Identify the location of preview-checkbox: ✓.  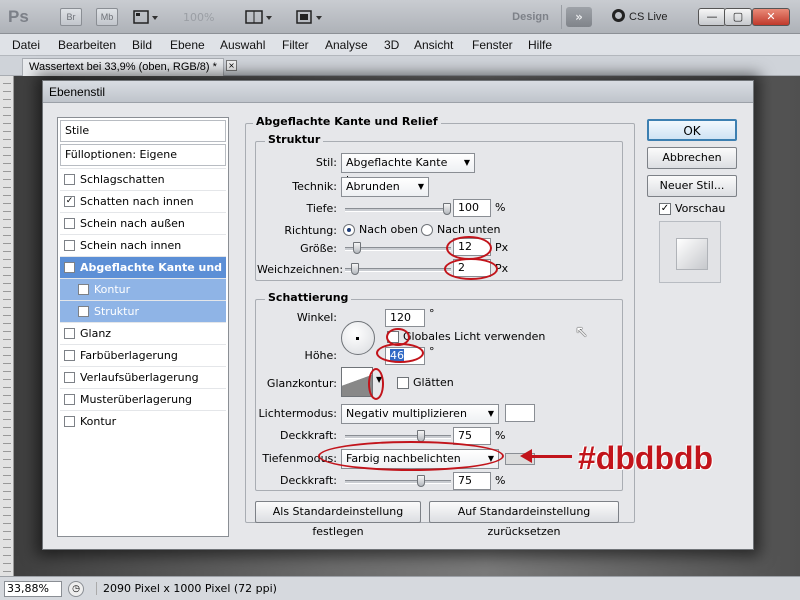
(665, 209).